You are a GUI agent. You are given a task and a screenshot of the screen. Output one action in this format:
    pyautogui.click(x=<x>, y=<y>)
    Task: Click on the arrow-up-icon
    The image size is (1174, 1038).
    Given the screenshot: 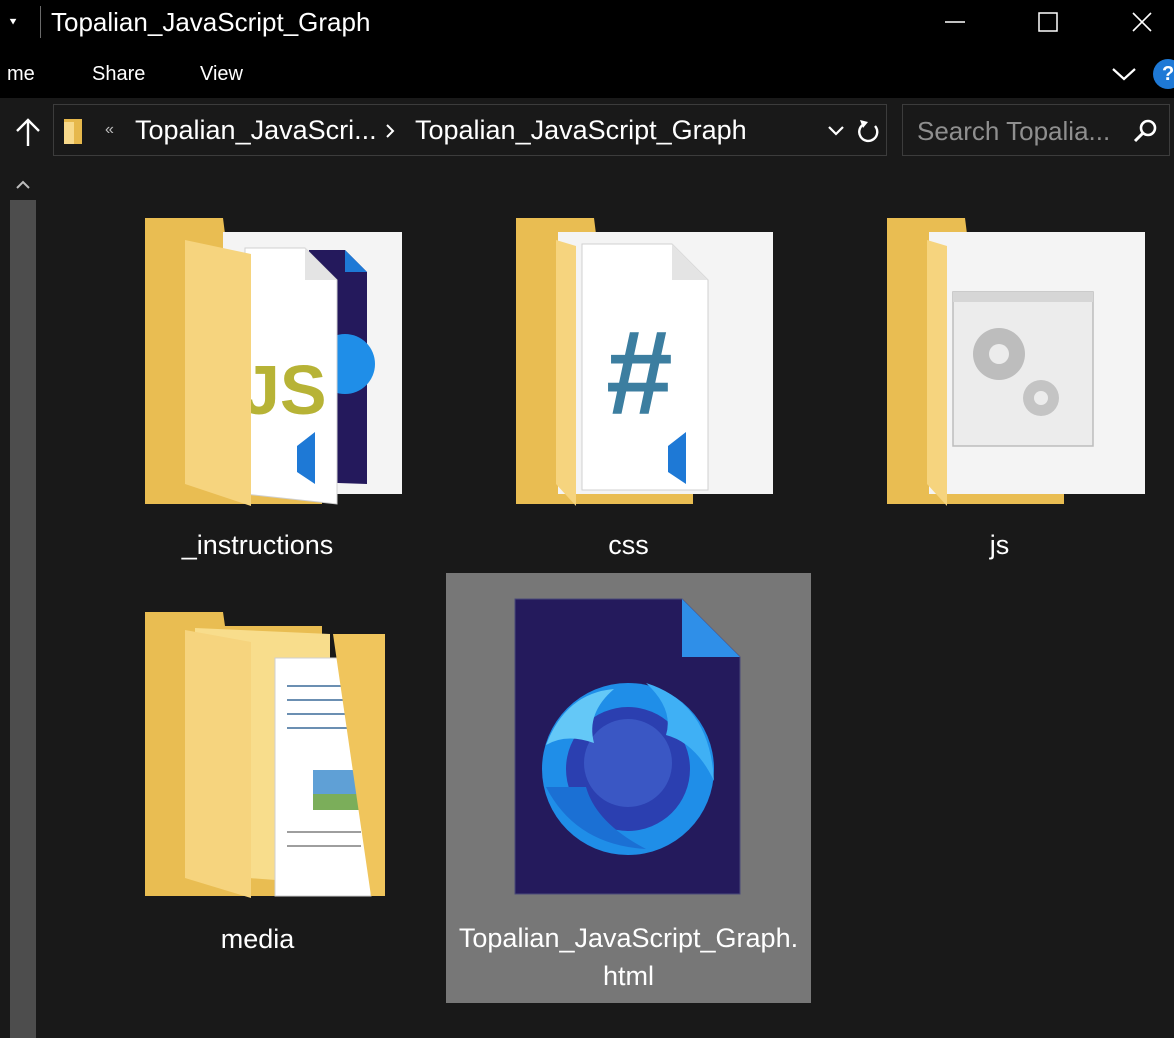 What is the action you would take?
    pyautogui.click(x=28, y=132)
    